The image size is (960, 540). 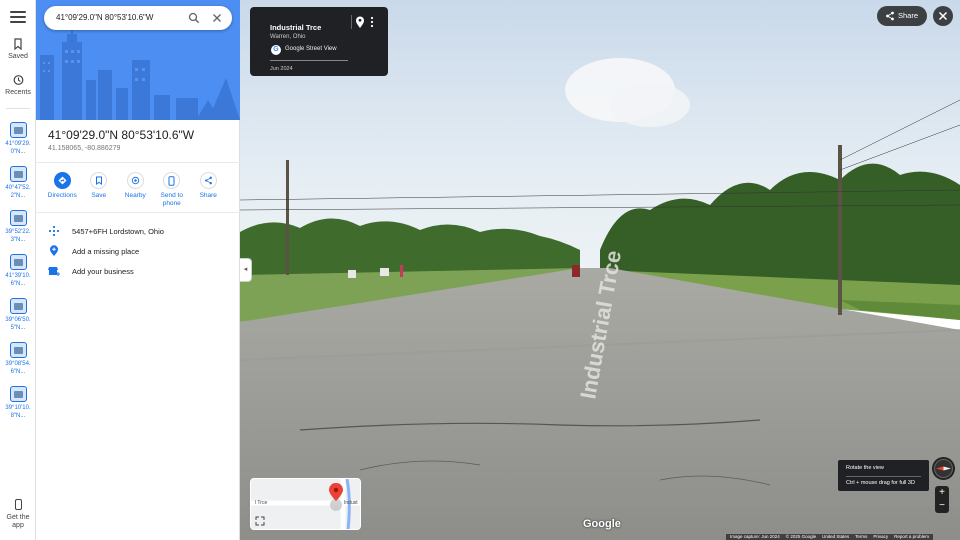 I want to click on road-name: Industrial Trce, so click(x=296, y=27).